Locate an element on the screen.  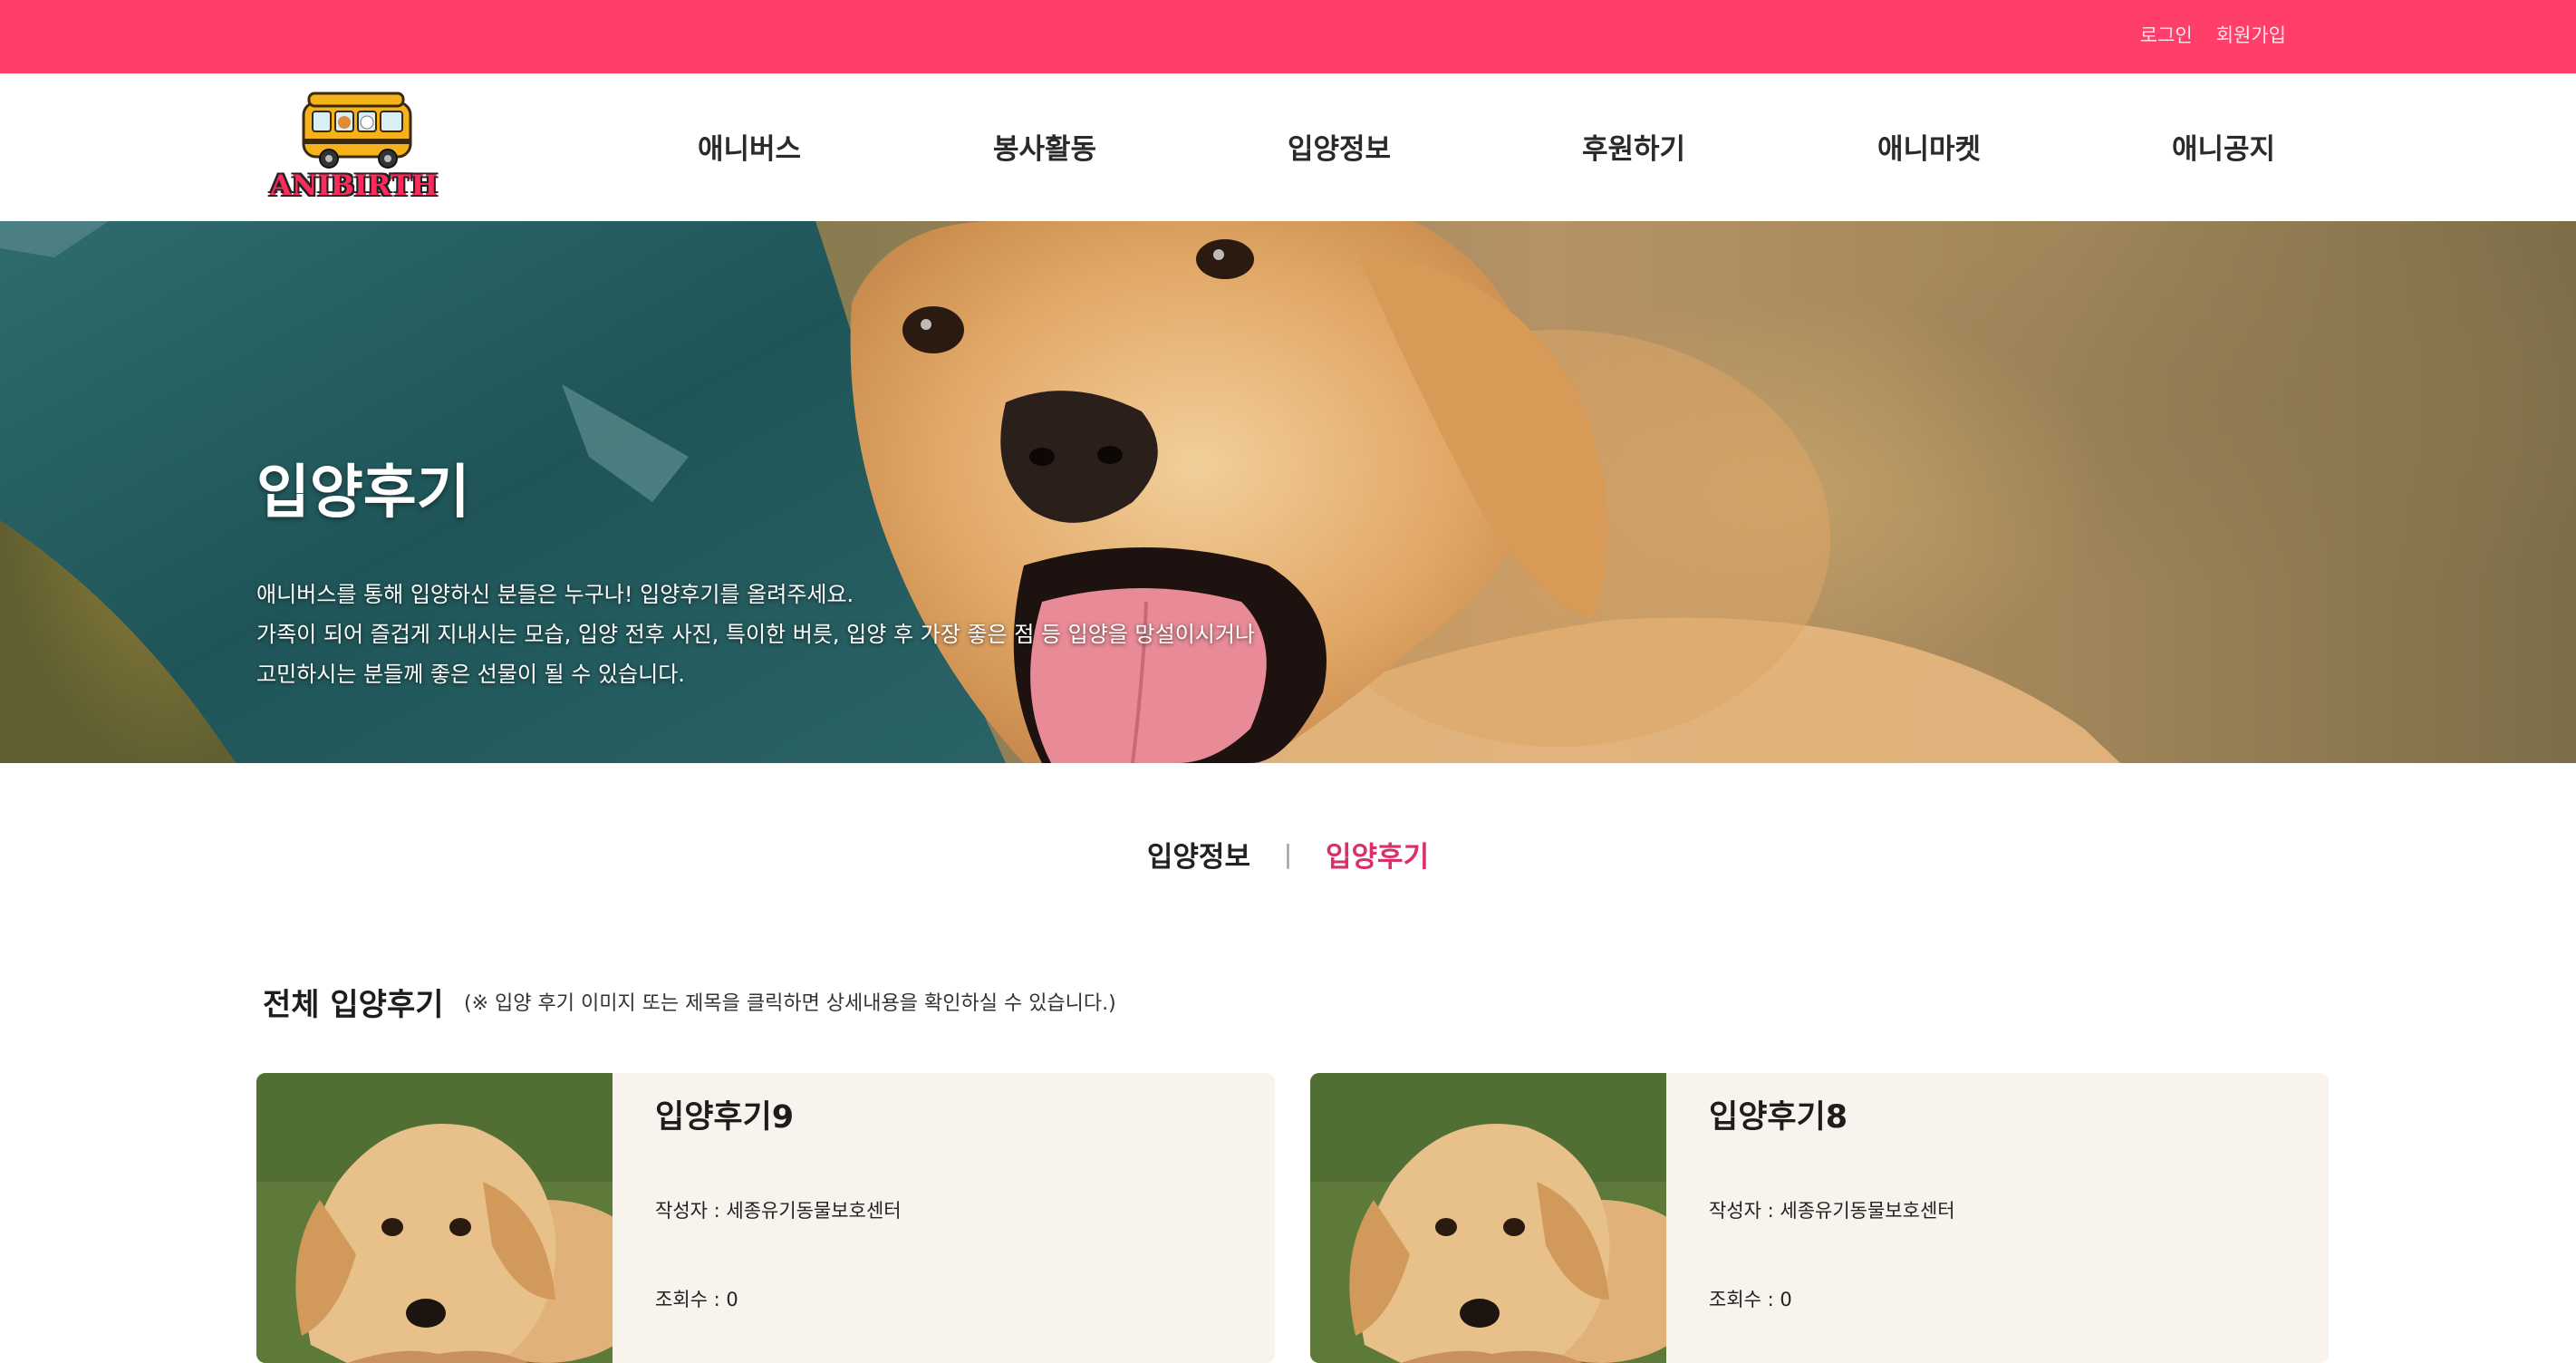
tab-adoption-info: 입양정보 is located at coordinates (1198, 854).